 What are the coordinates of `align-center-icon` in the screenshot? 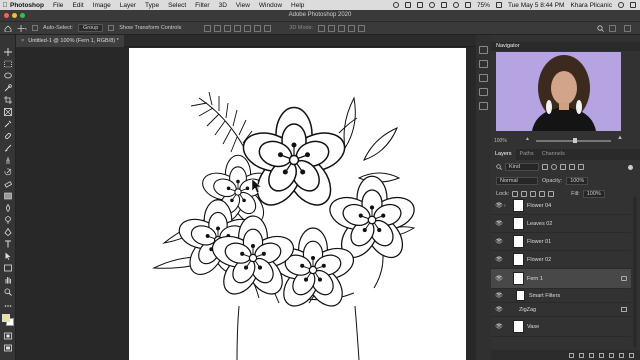 It's located at (218, 28).